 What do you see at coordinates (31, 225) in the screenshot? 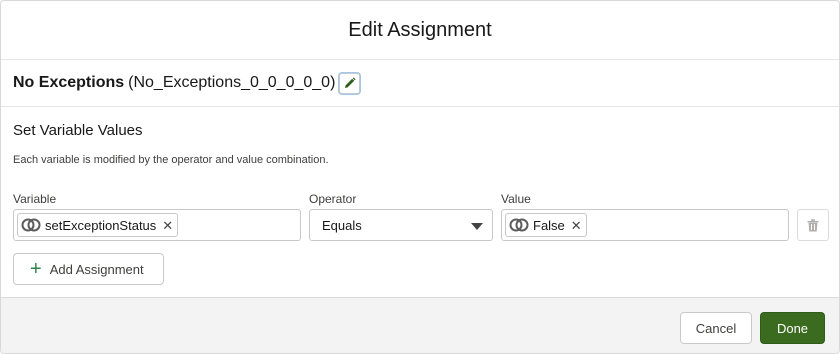
I see `variable-resource-icon` at bounding box center [31, 225].